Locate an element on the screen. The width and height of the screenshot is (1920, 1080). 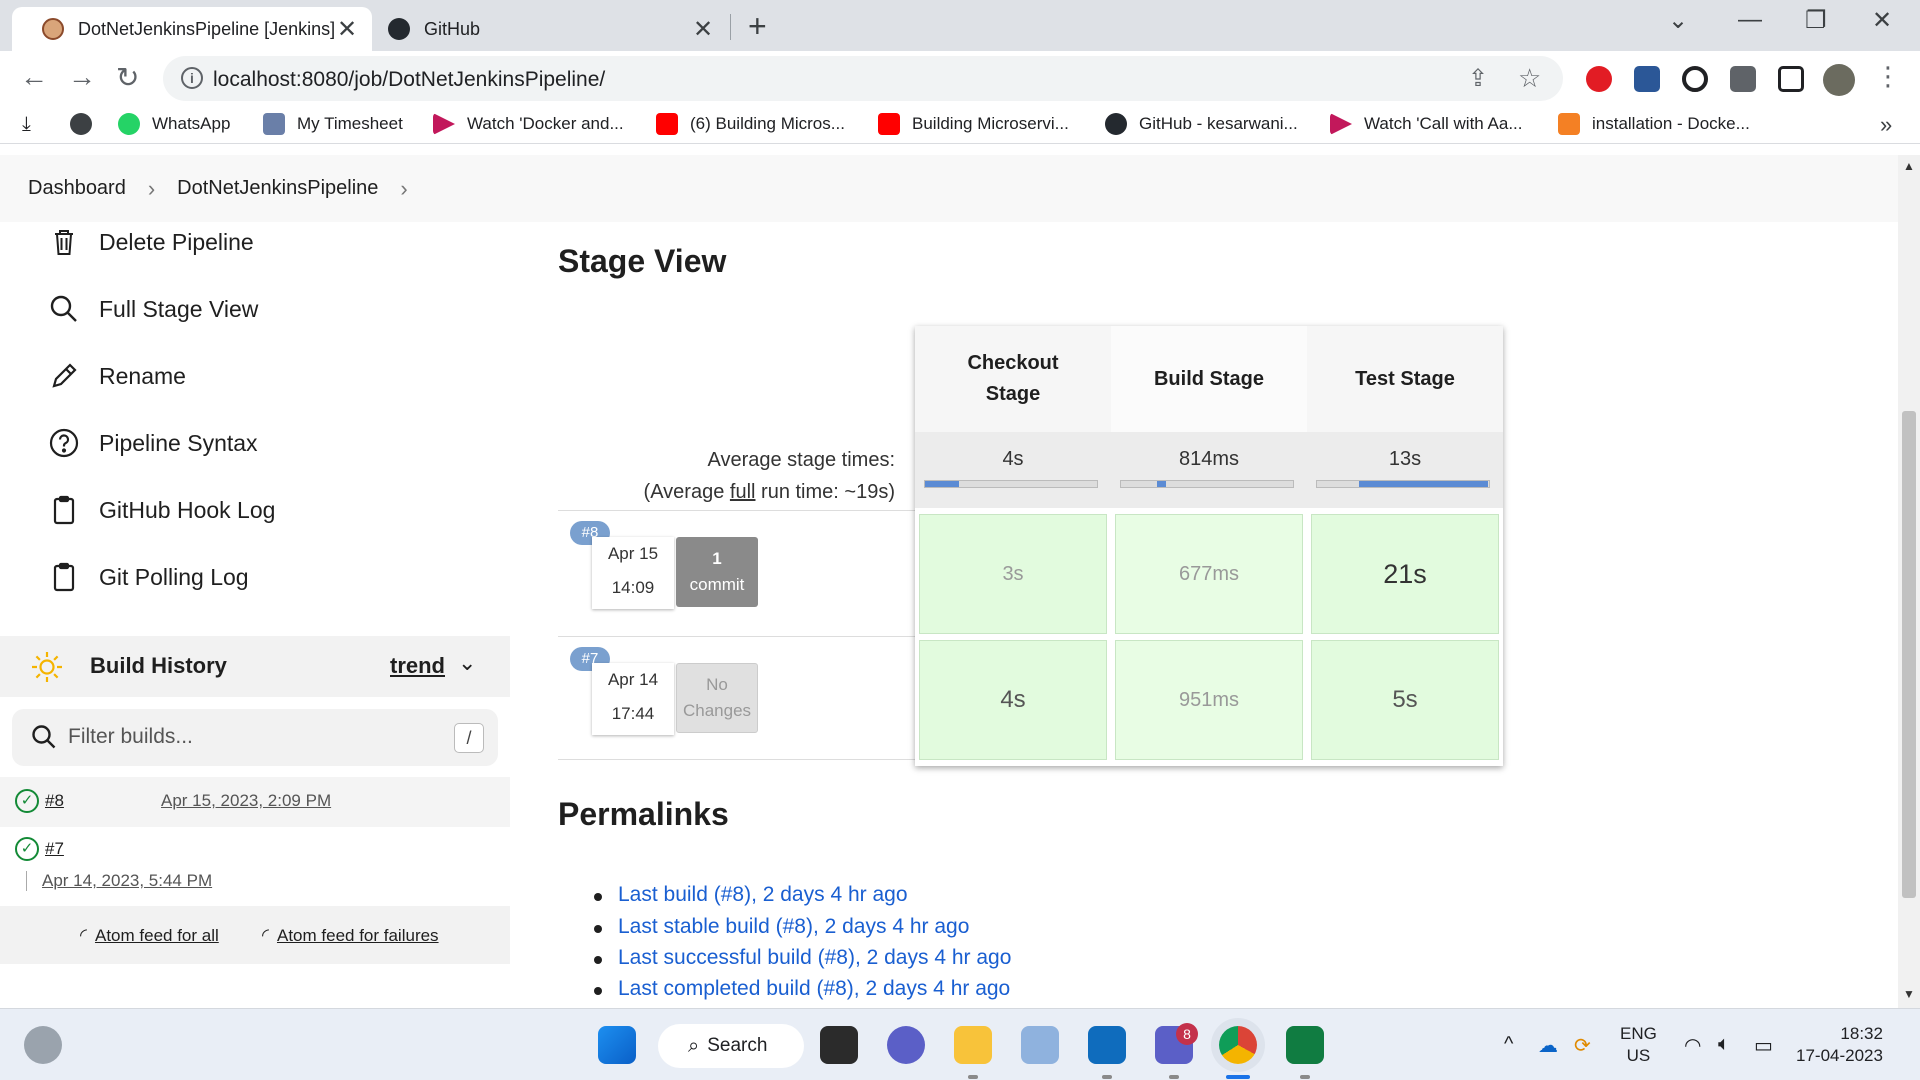
task-view-icon is located at coordinates (839, 1045).